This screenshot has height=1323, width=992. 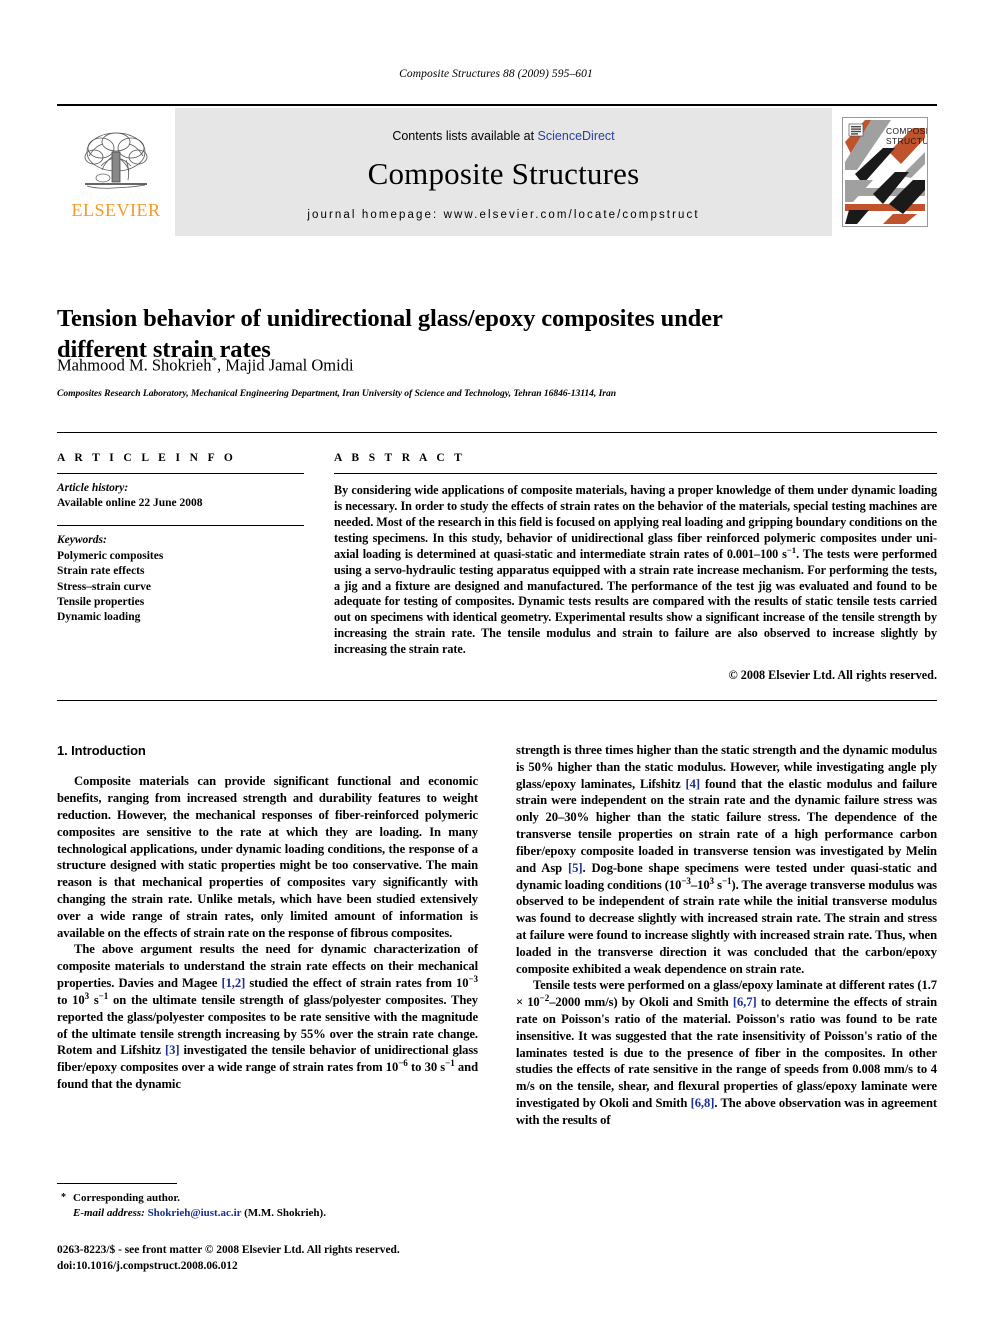 I want to click on elsevier-tree-icon, so click(x=116, y=160).